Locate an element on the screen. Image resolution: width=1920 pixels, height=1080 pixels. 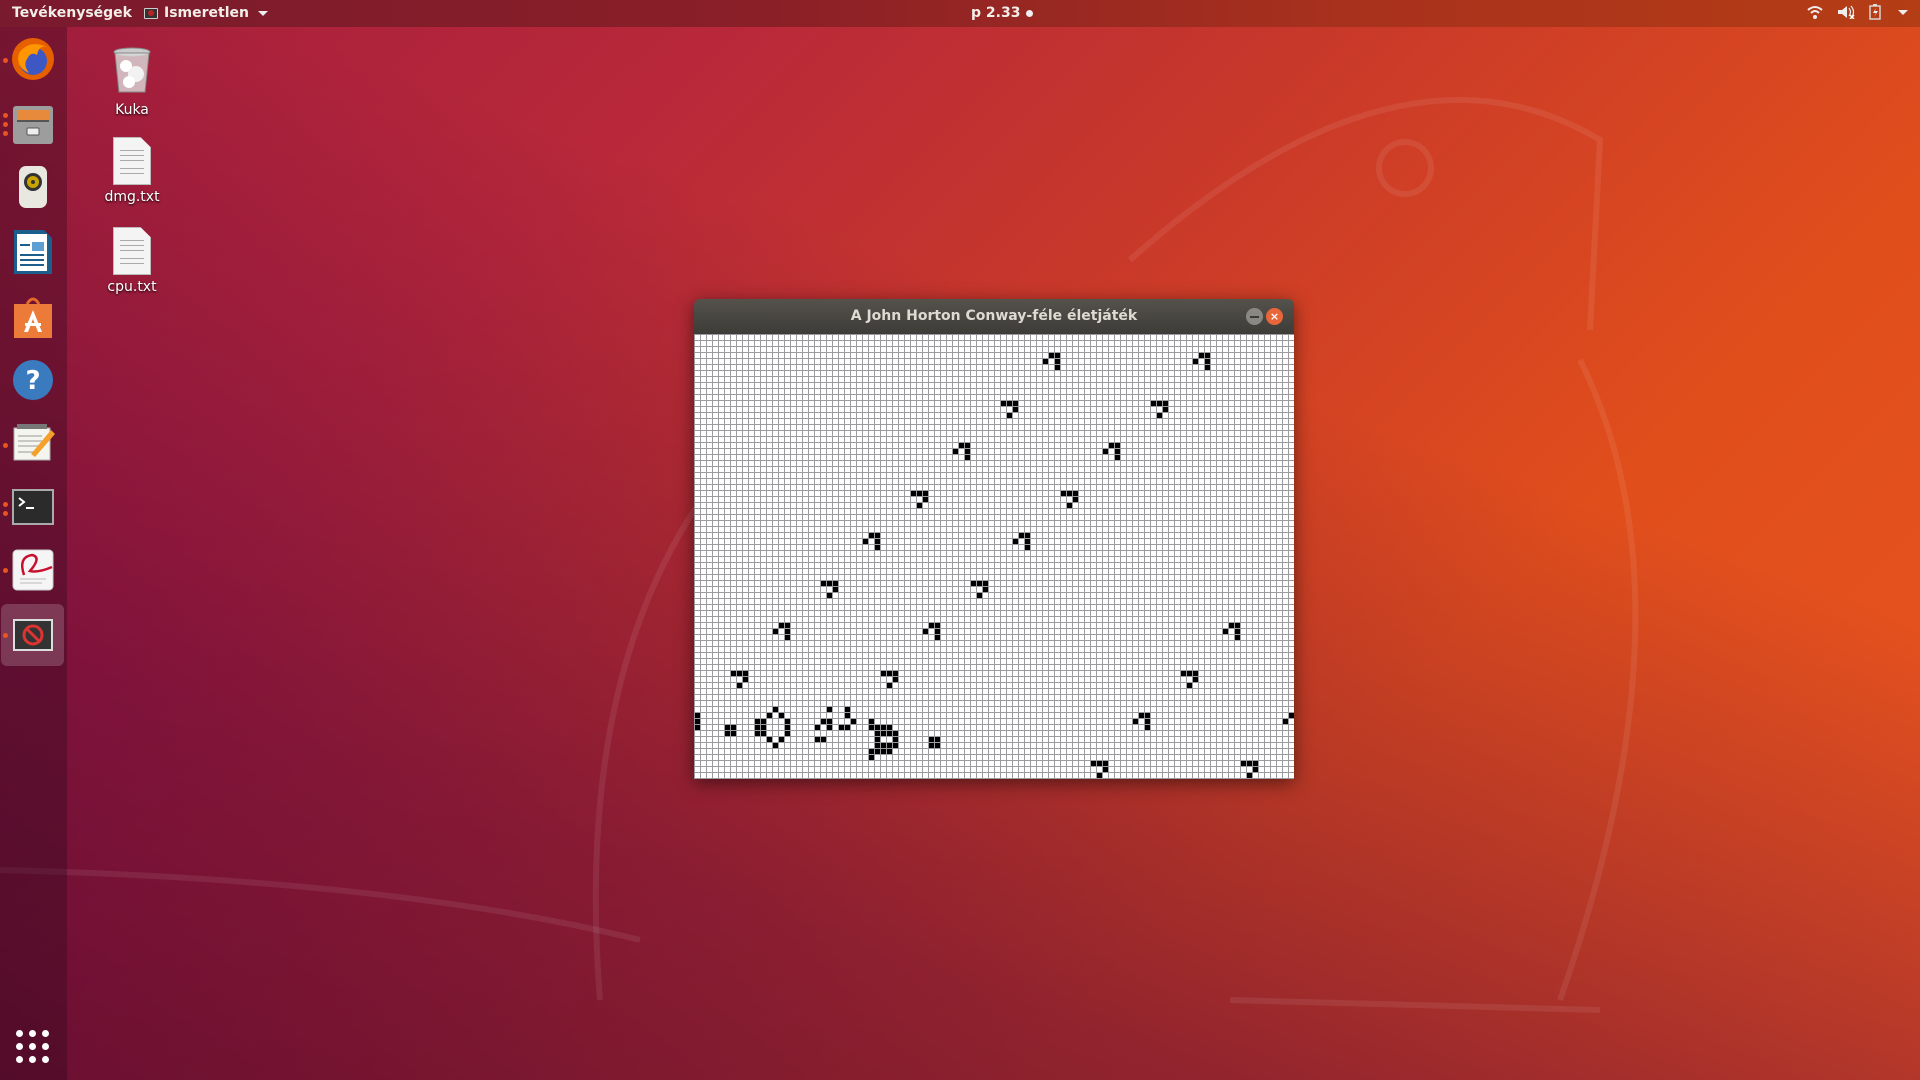
rhythmbox-icon is located at coordinates (33, 187).